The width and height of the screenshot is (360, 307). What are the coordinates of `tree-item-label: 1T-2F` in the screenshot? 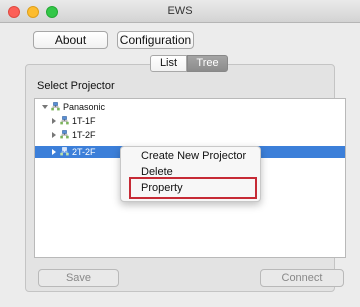 It's located at (84, 135).